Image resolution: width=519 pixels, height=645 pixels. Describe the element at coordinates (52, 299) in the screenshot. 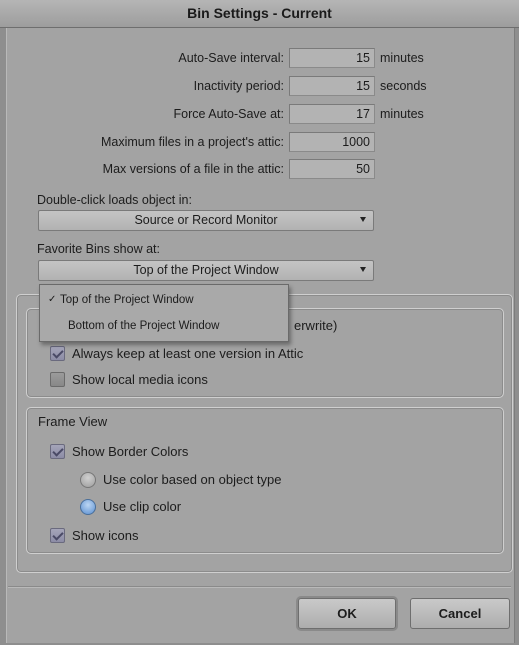

I see `checkmark-icon: ✓` at that location.